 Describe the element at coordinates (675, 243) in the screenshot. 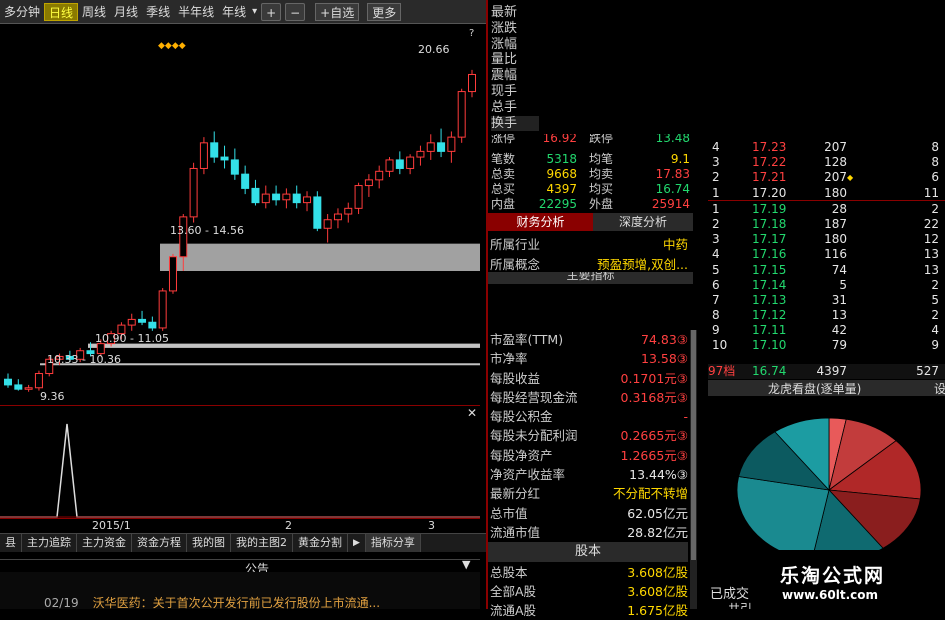

I see `industry-value: 中药` at that location.